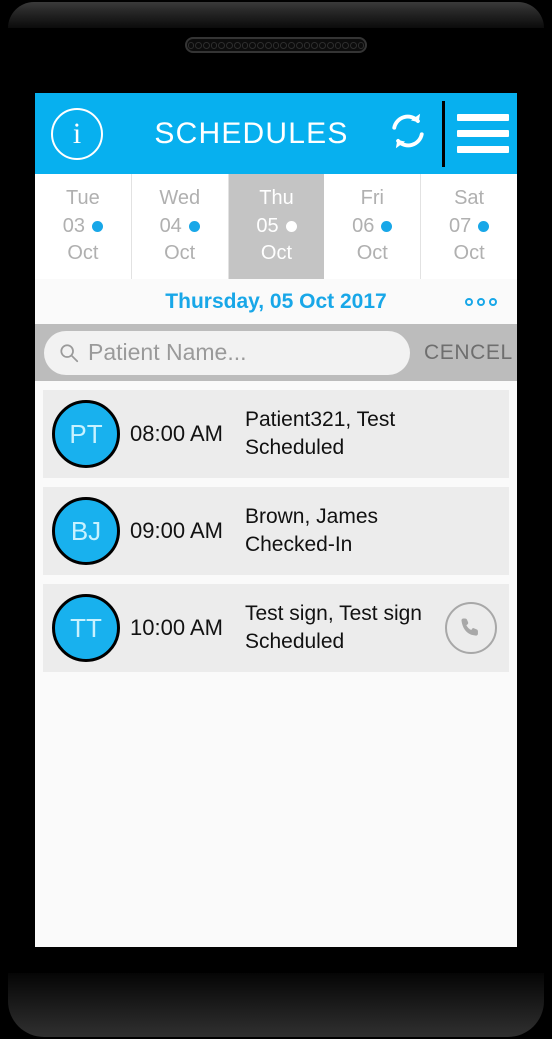 The height and width of the screenshot is (1039, 552). Describe the element at coordinates (74, 225) in the screenshot. I see `date-day-number: 03` at that location.